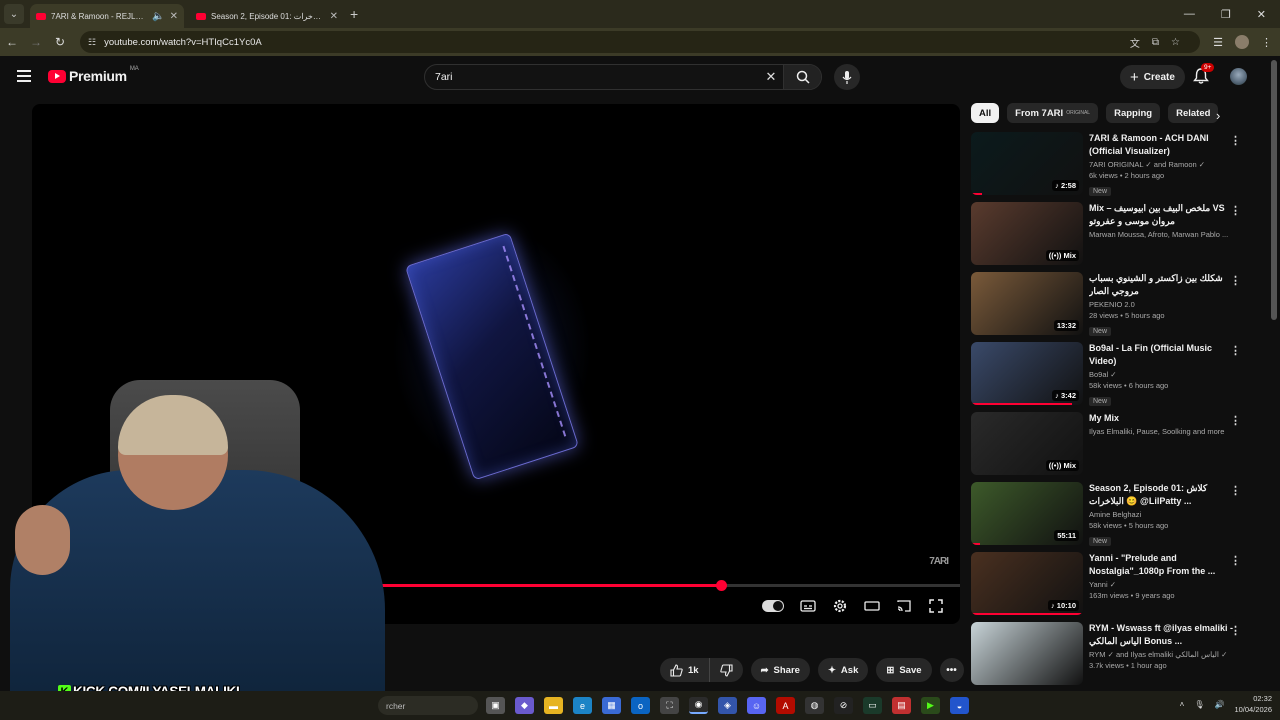 The image size is (1280, 720). I want to click on app-icon: ◍, so click(814, 705).